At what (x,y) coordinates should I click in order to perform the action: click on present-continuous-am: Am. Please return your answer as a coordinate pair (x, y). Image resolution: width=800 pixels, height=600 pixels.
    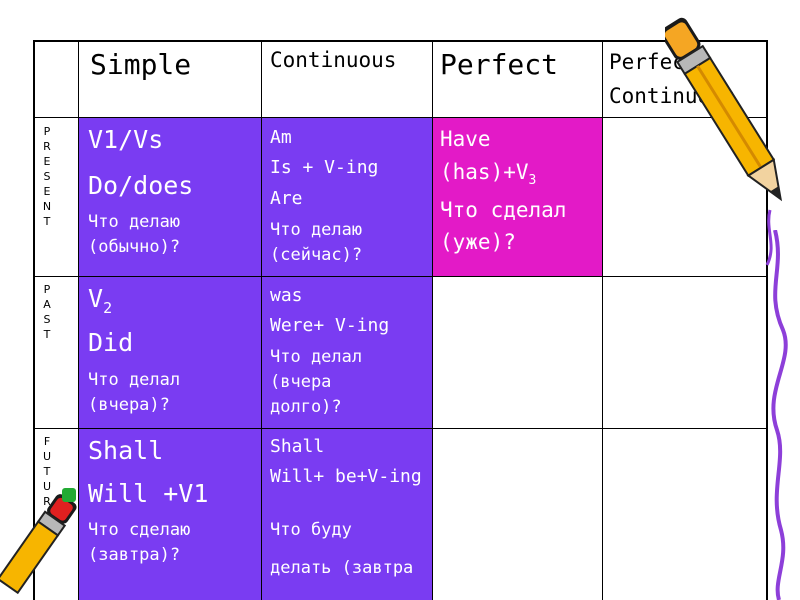
    Looking at the image, I should click on (281, 137).